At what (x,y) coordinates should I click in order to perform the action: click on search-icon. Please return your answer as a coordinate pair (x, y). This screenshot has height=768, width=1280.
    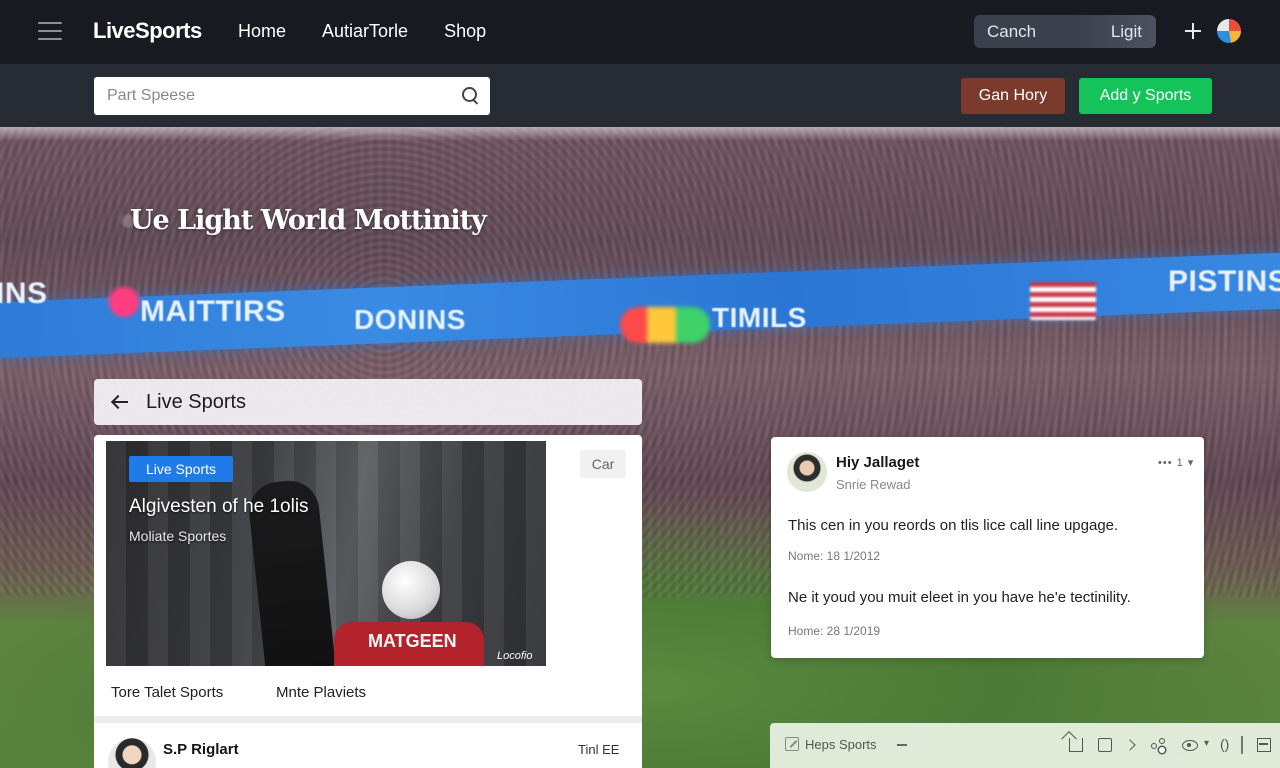
    Looking at the image, I should click on (471, 96).